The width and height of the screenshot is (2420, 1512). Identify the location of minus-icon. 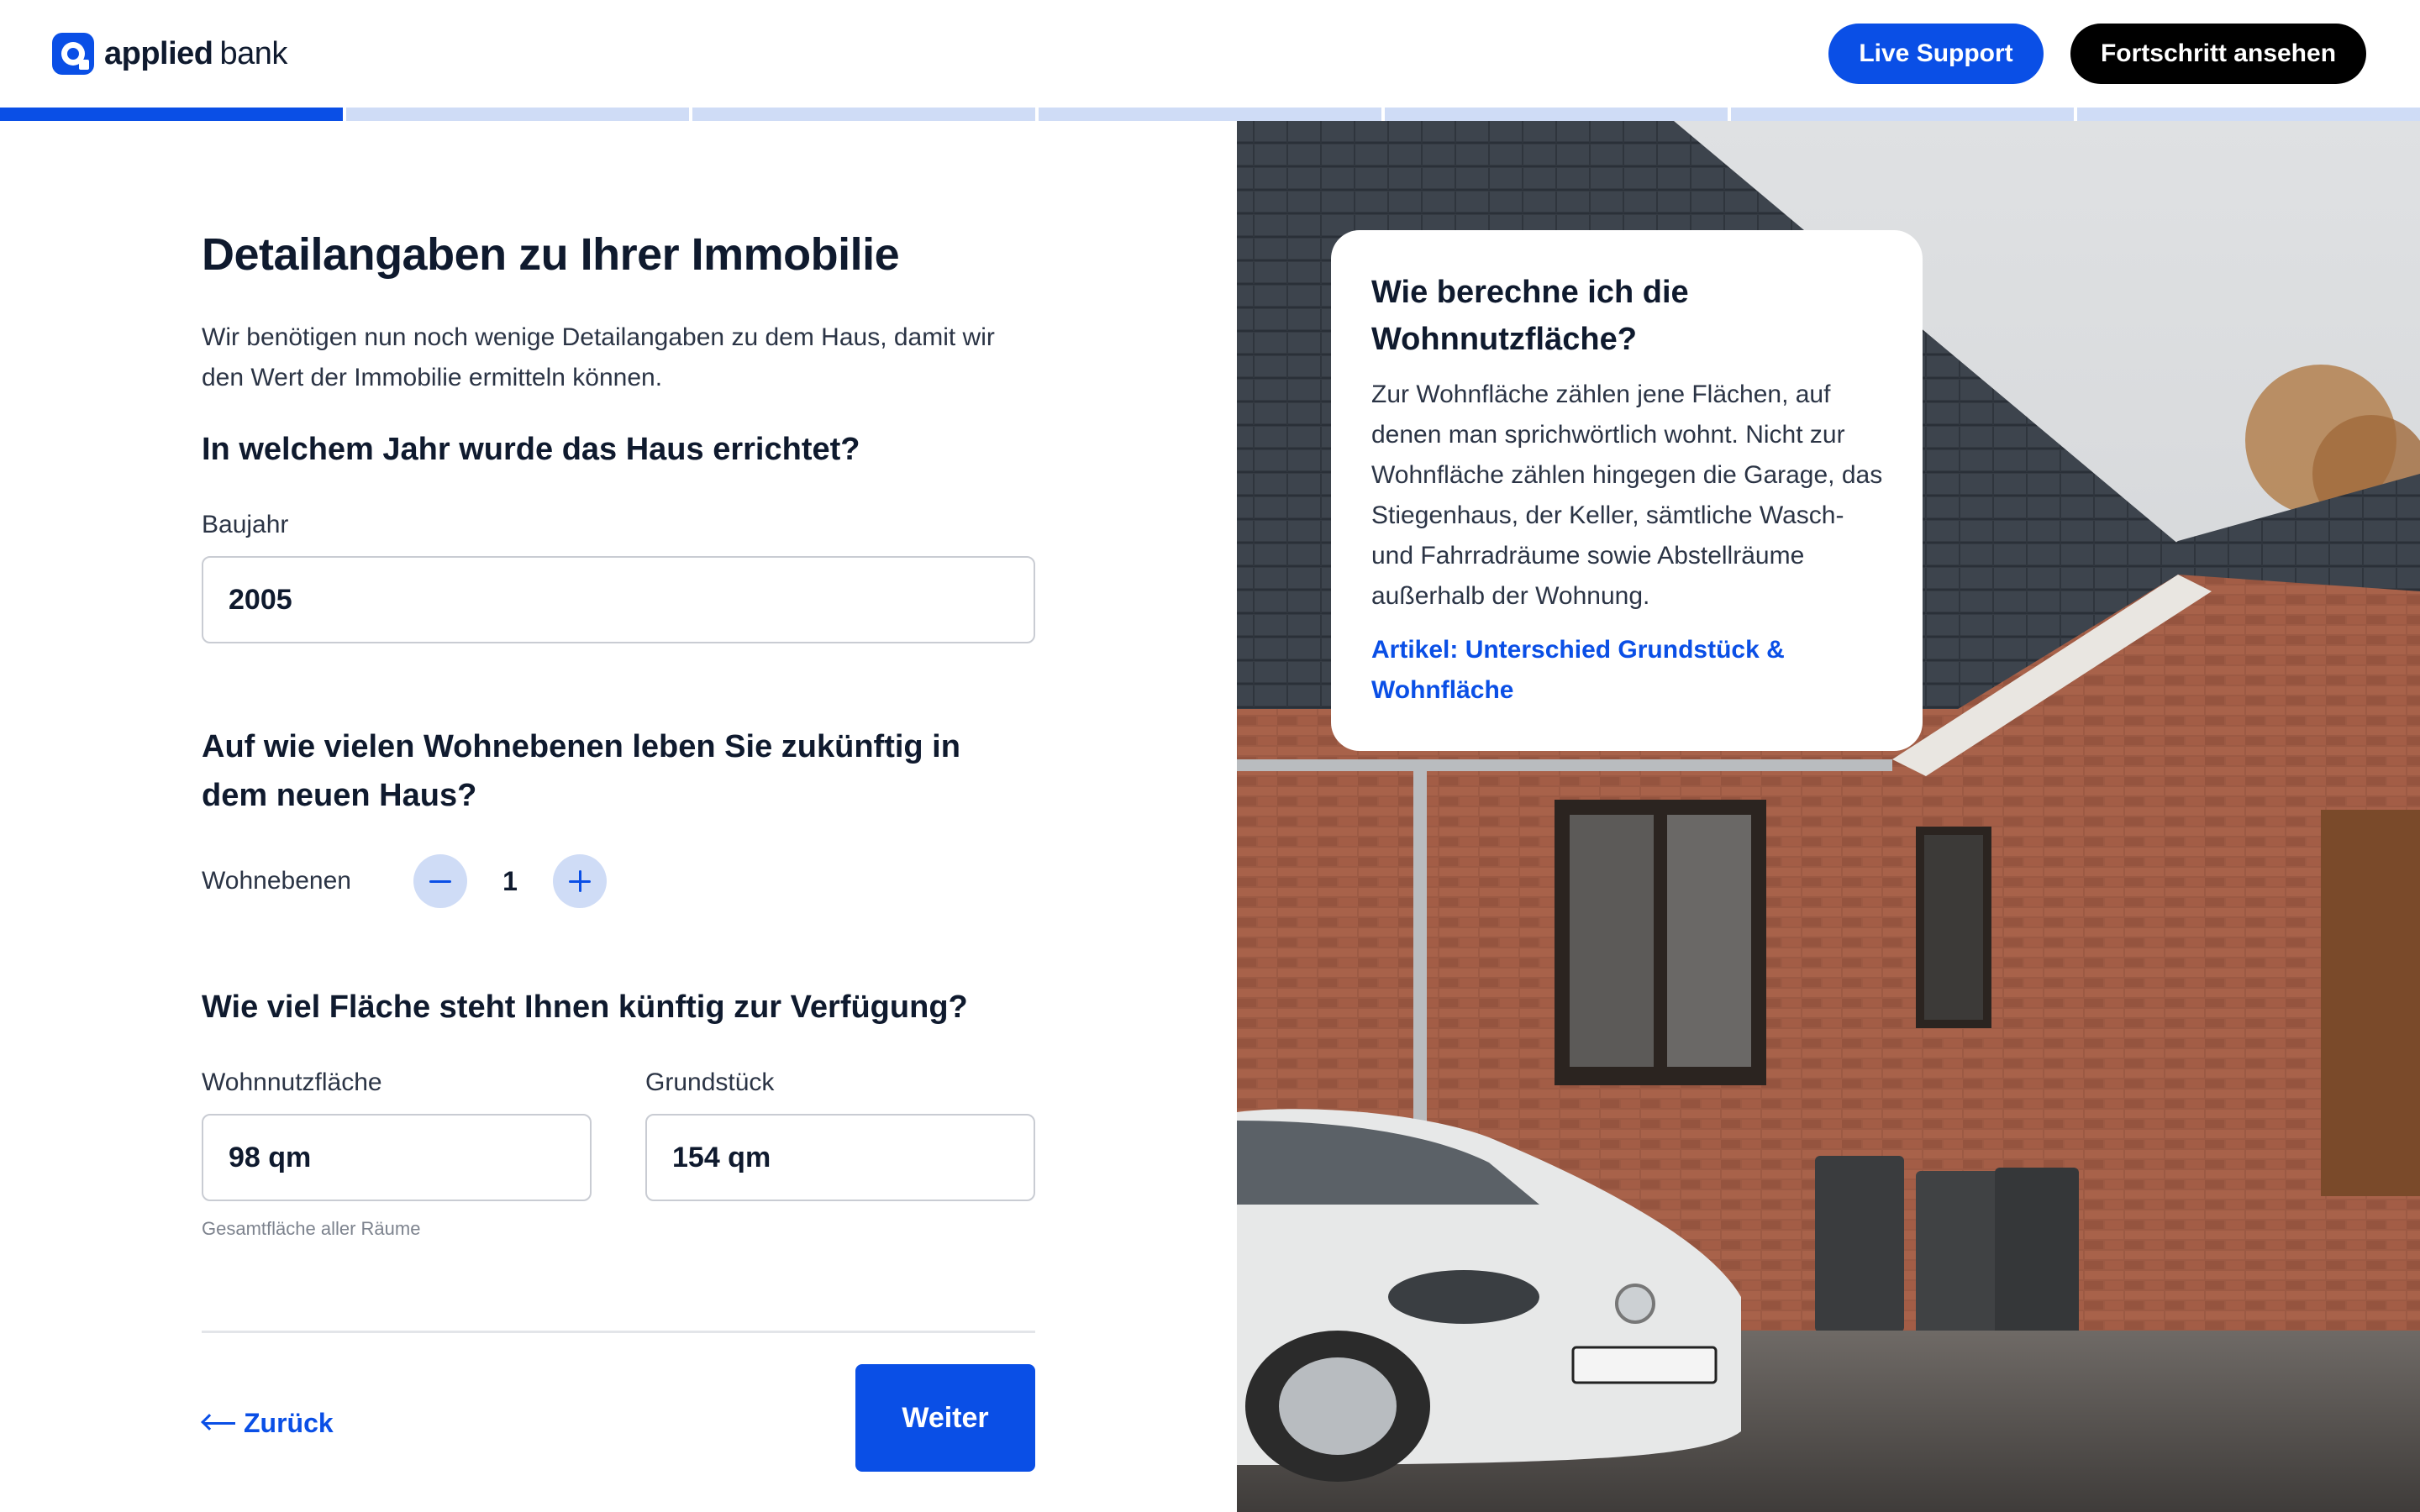
(440, 881).